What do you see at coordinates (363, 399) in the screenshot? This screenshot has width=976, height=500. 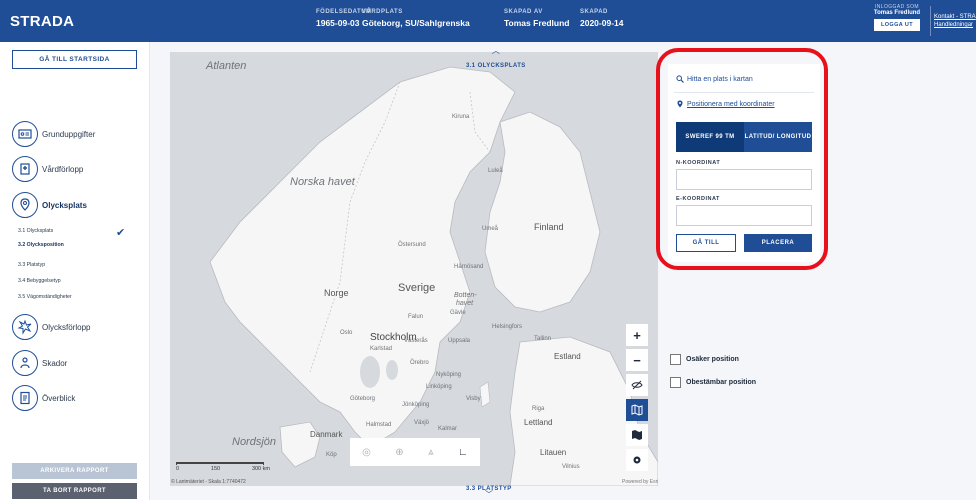 I see `map-label-goteborg: Göteborg` at bounding box center [363, 399].